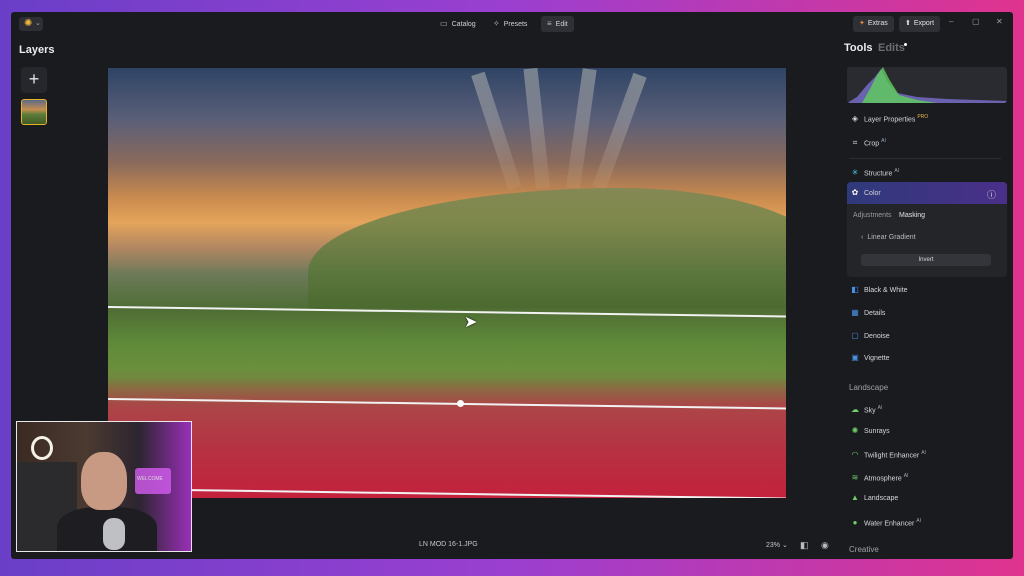 The width and height of the screenshot is (1024, 576). What do you see at coordinates (874, 498) in the screenshot?
I see `tool-landscape: ▲ Landscape` at bounding box center [874, 498].